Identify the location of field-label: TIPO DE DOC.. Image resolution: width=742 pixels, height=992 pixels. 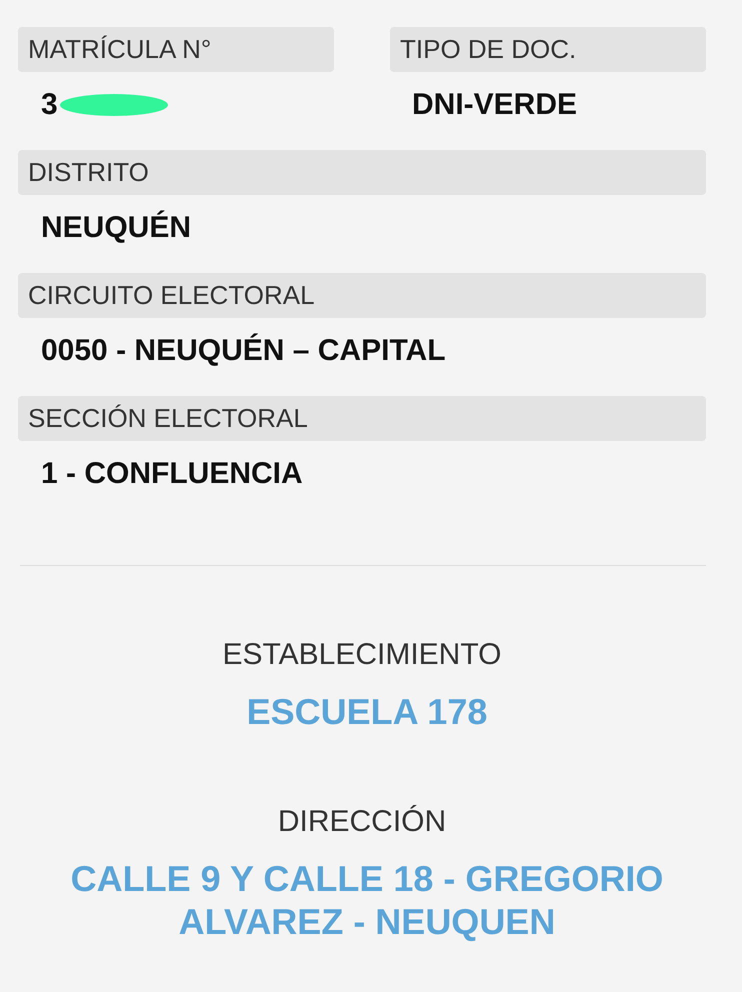
(548, 49).